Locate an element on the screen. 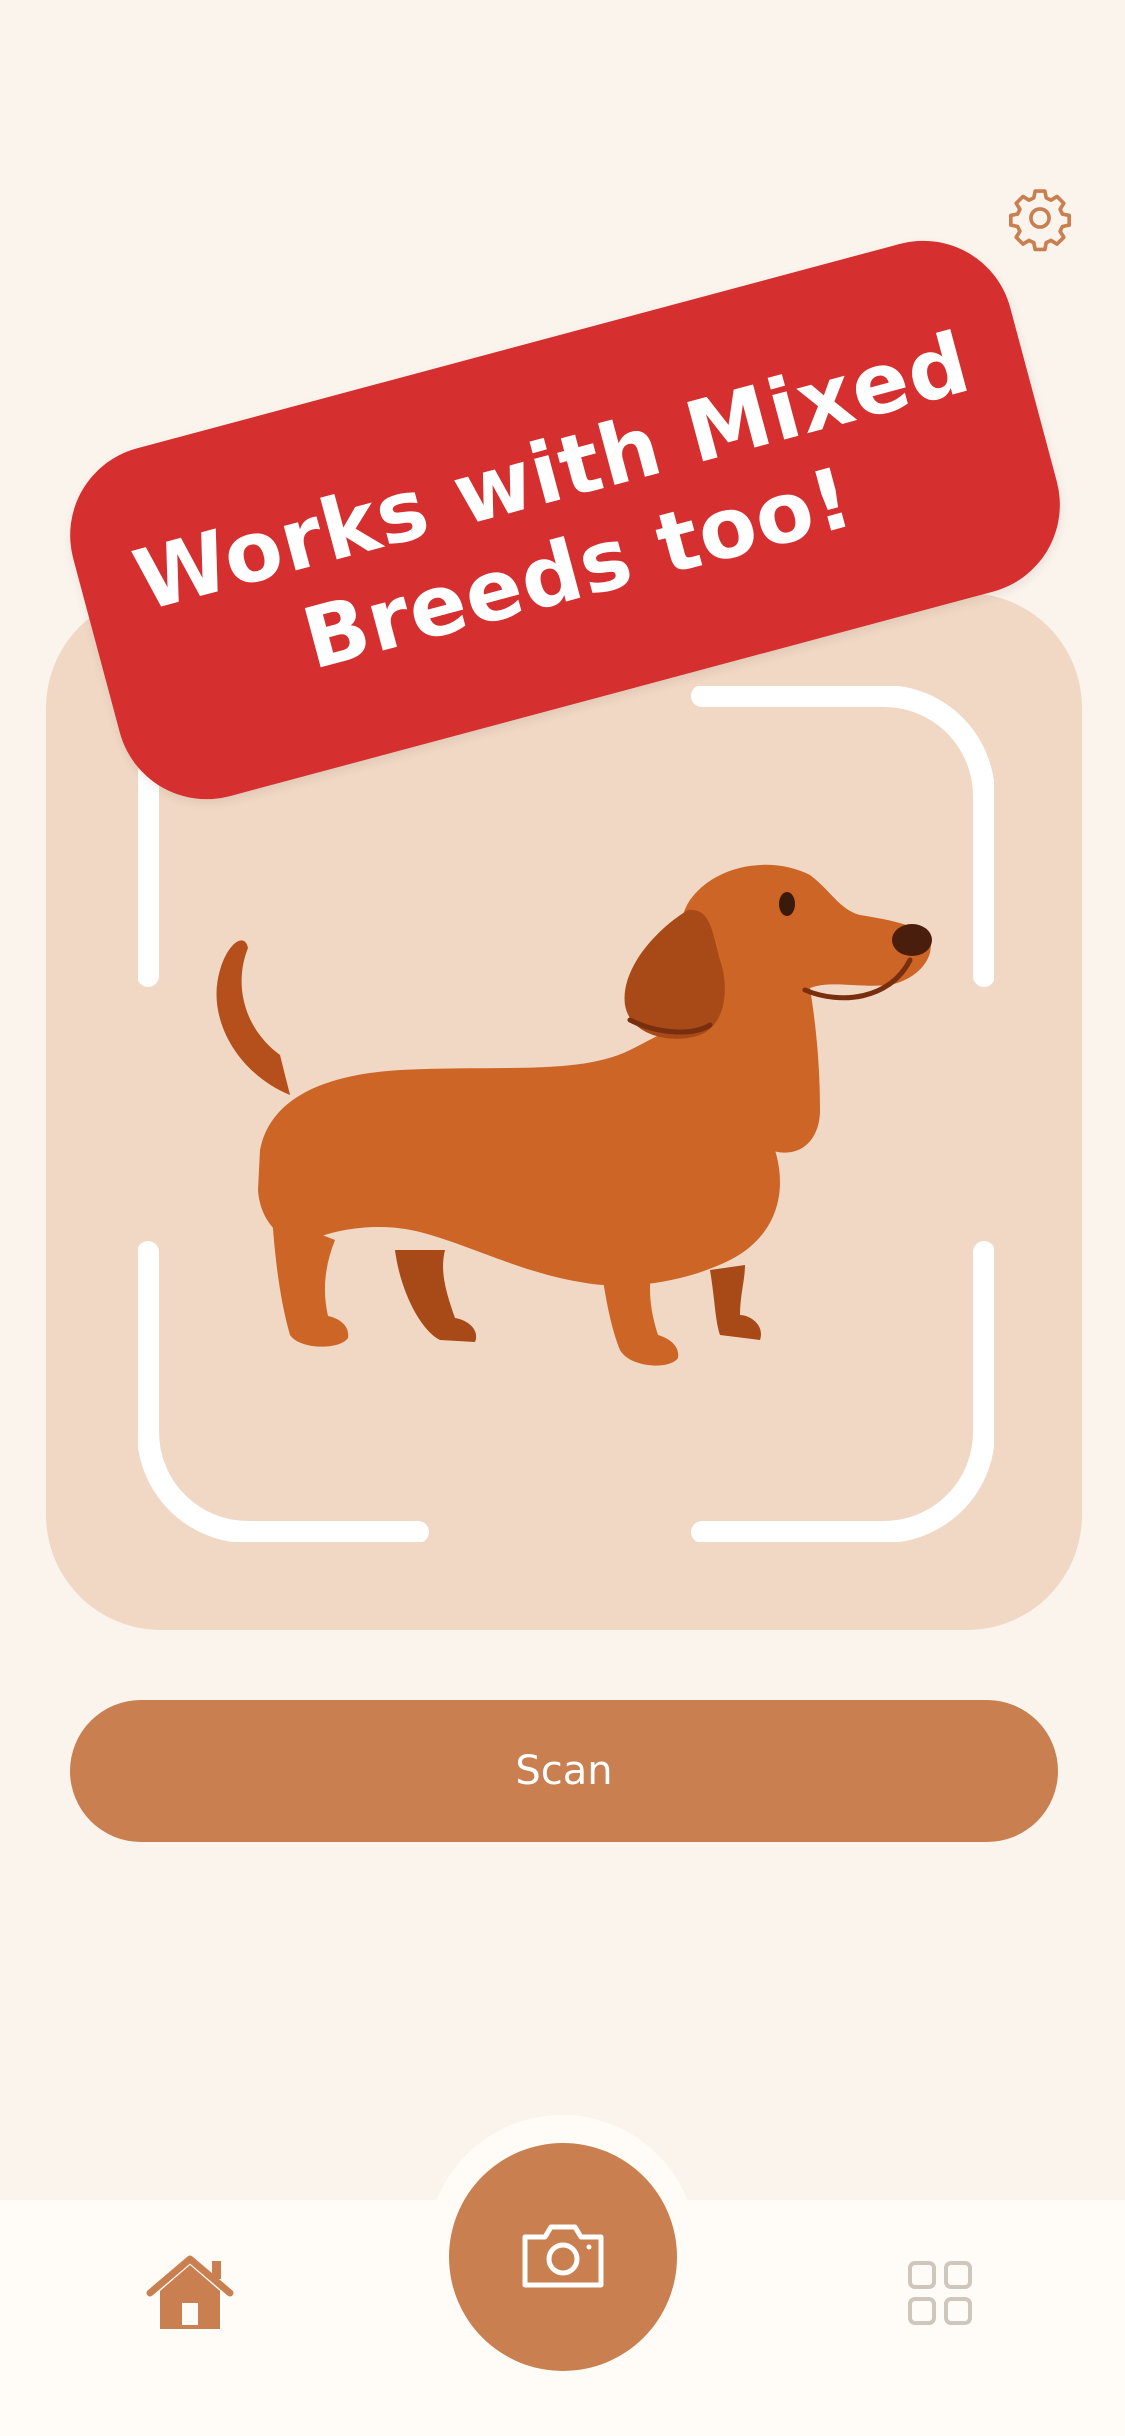 The width and height of the screenshot is (1125, 2436). grid-icon is located at coordinates (940, 2295).